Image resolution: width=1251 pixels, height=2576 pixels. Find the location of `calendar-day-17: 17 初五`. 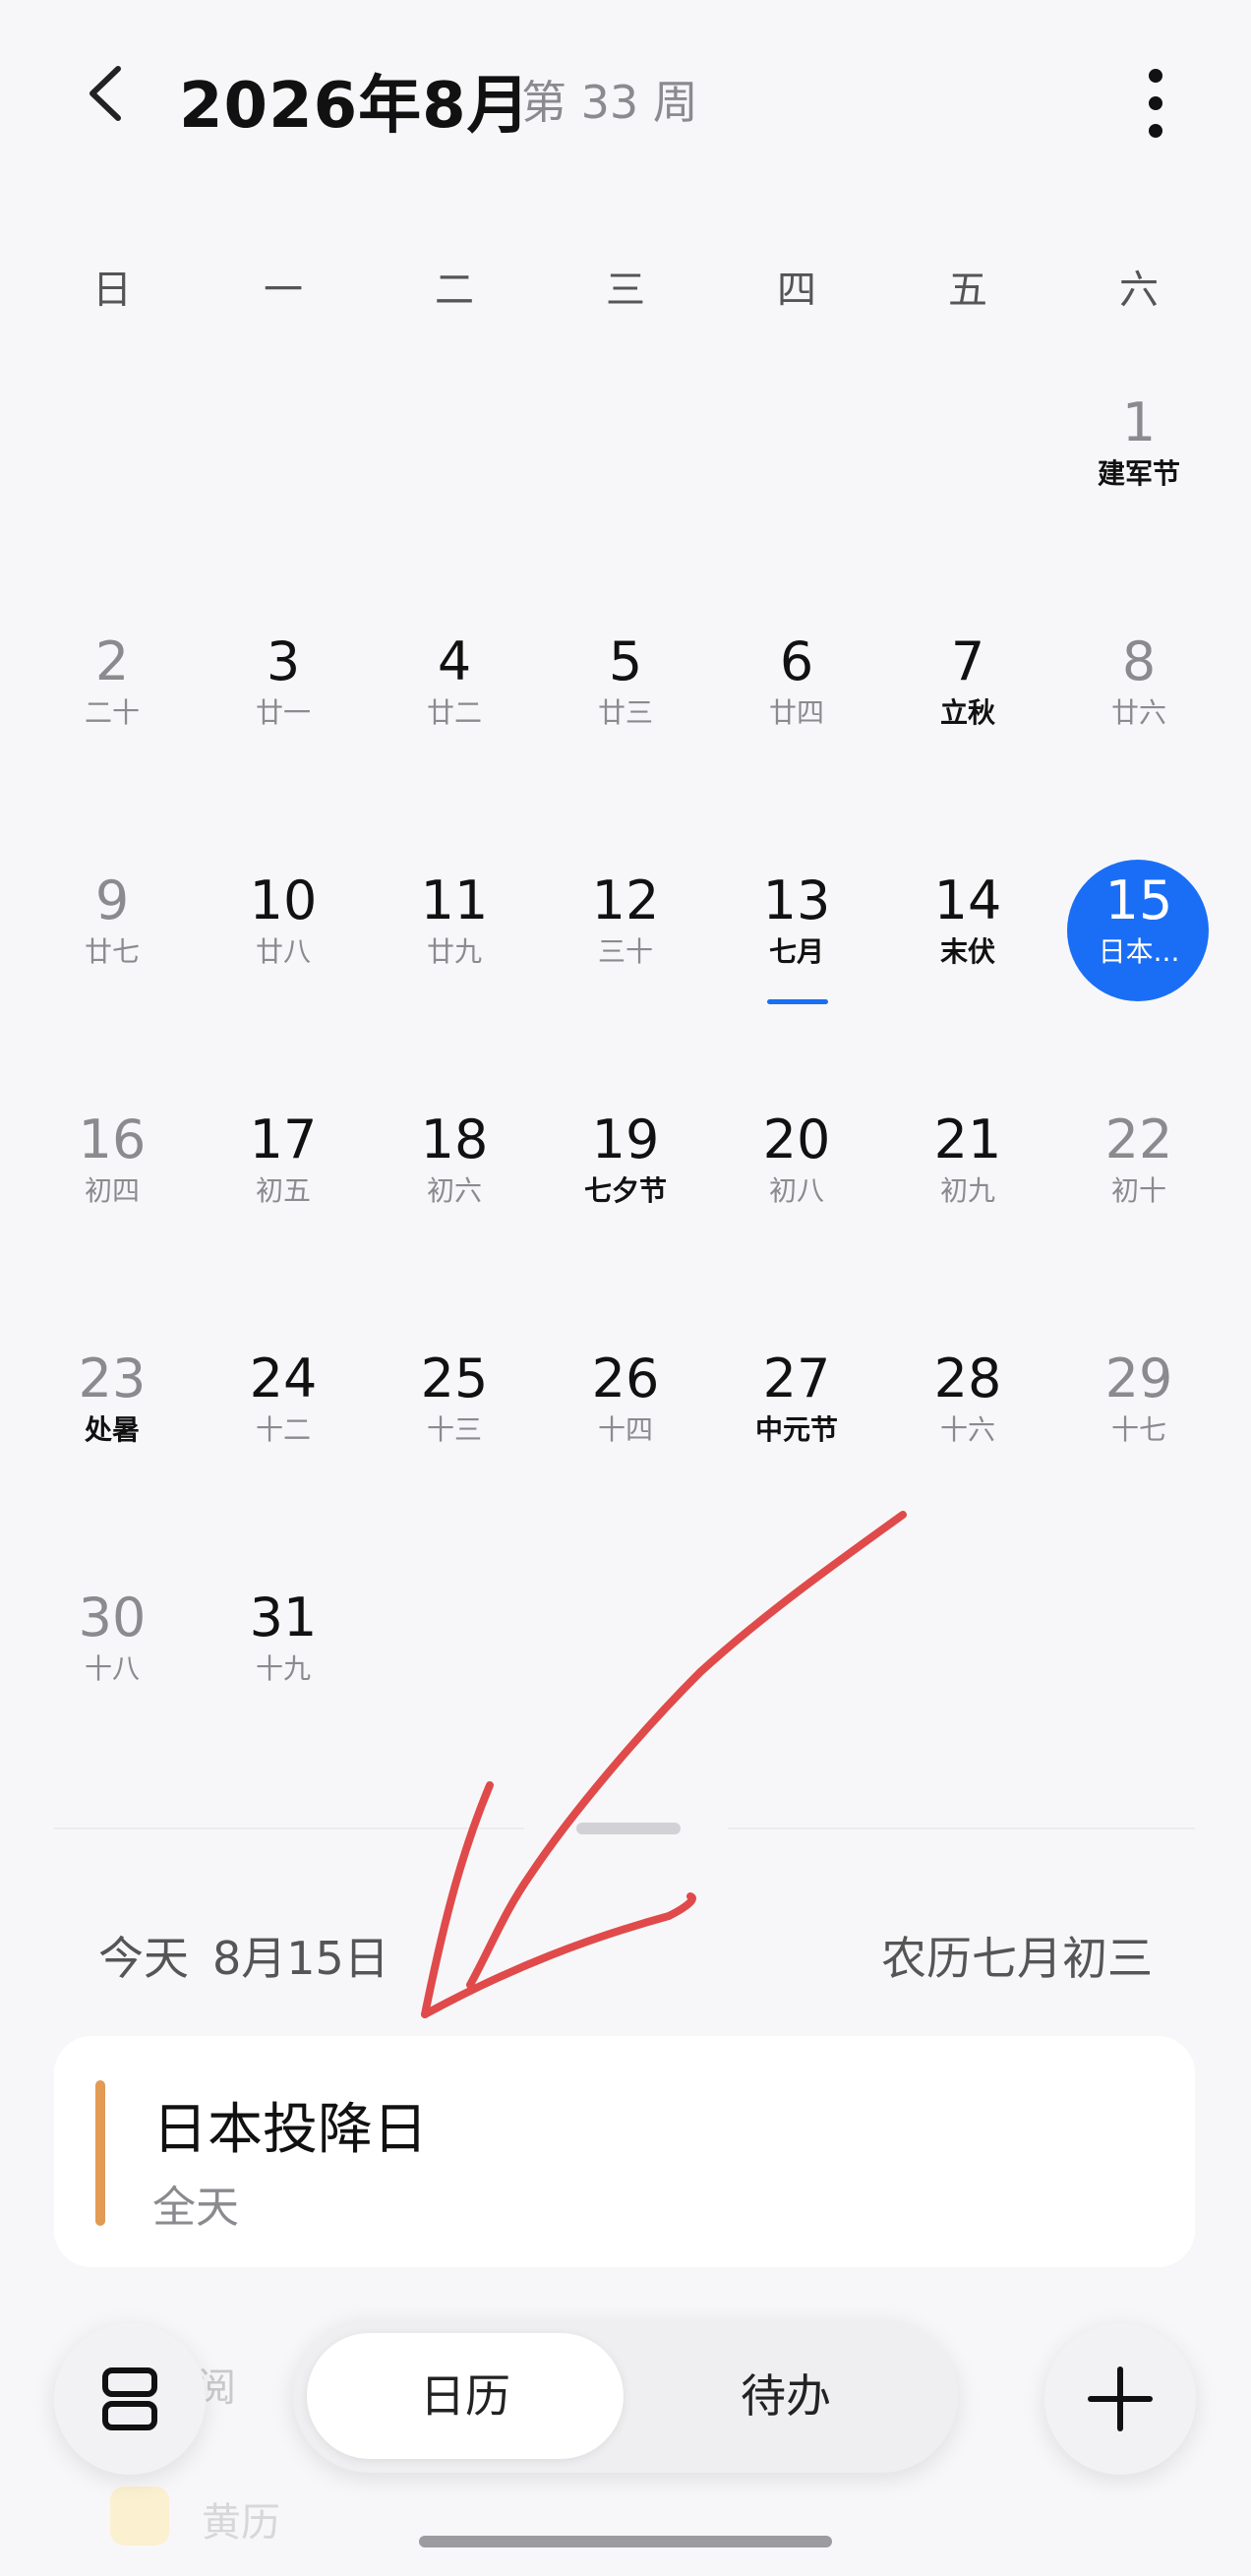

calendar-day-17: 17 初五 is located at coordinates (283, 1199).